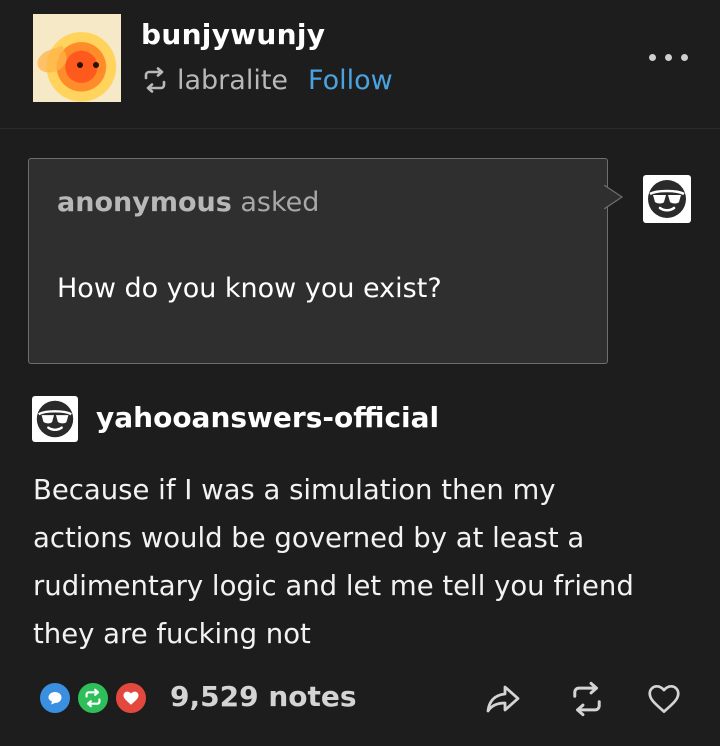  I want to click on reblog-source-username: labralite, so click(232, 80).